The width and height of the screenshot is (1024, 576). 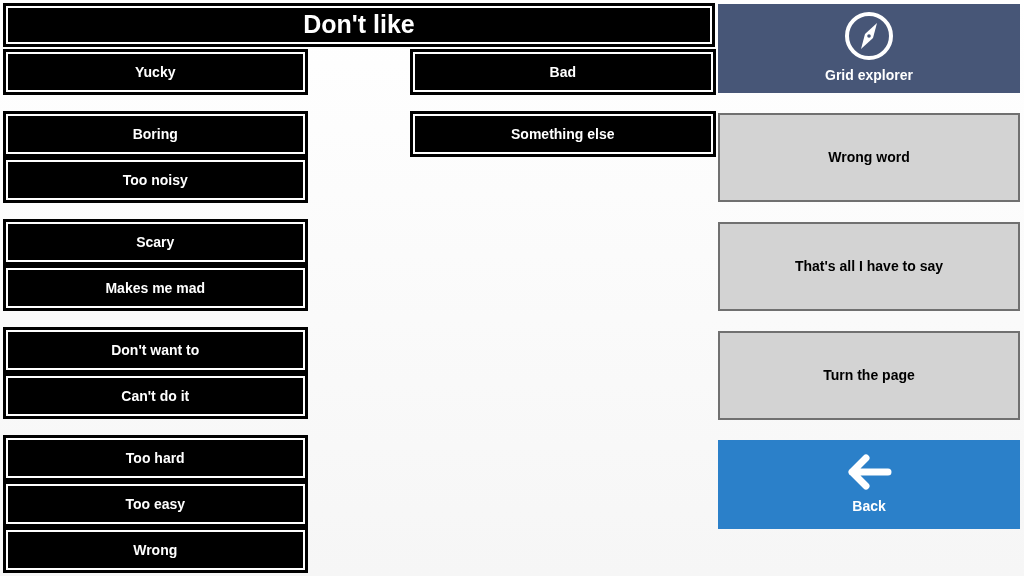 I want to click on word-tile: Something else, so click(x=562, y=134).